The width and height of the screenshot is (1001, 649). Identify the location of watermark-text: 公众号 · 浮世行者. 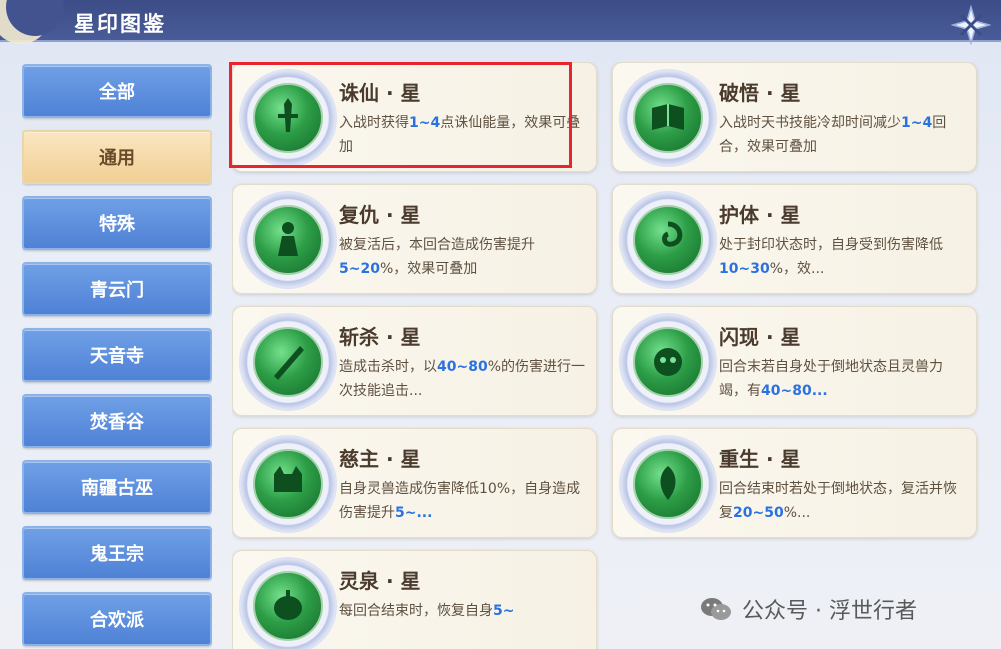
(829, 611).